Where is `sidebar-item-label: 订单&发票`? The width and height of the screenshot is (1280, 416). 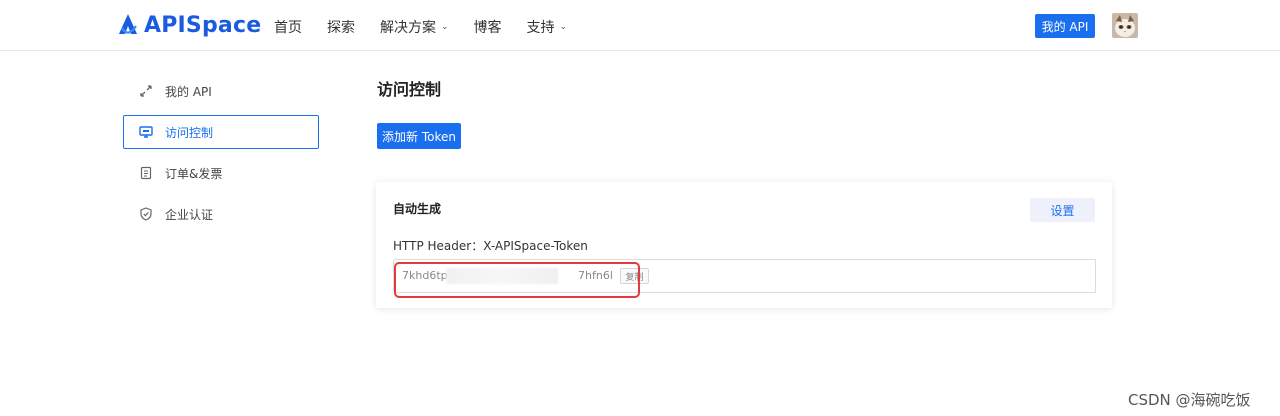 sidebar-item-label: 订单&发票 is located at coordinates (194, 173).